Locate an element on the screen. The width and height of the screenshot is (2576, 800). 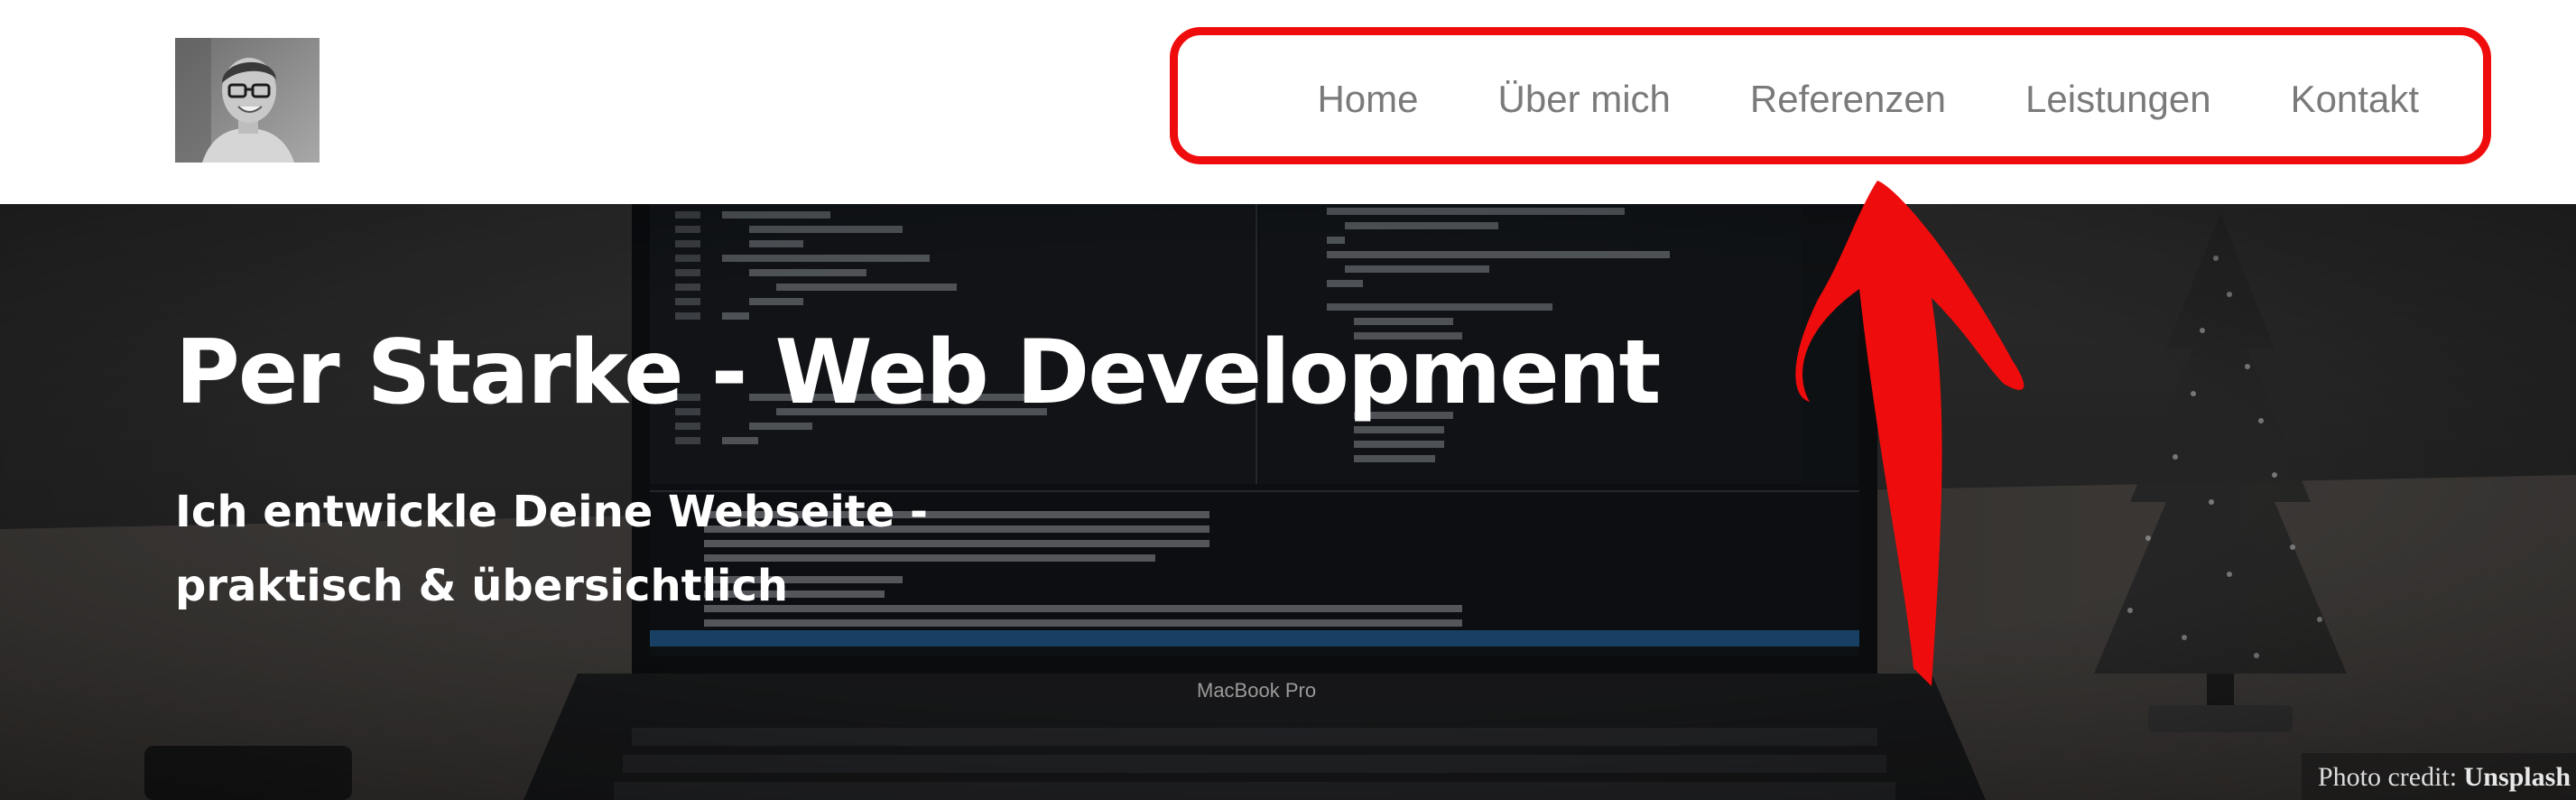
hero-subtitle-line-2: praktisch & übersichtlich is located at coordinates (482, 586).